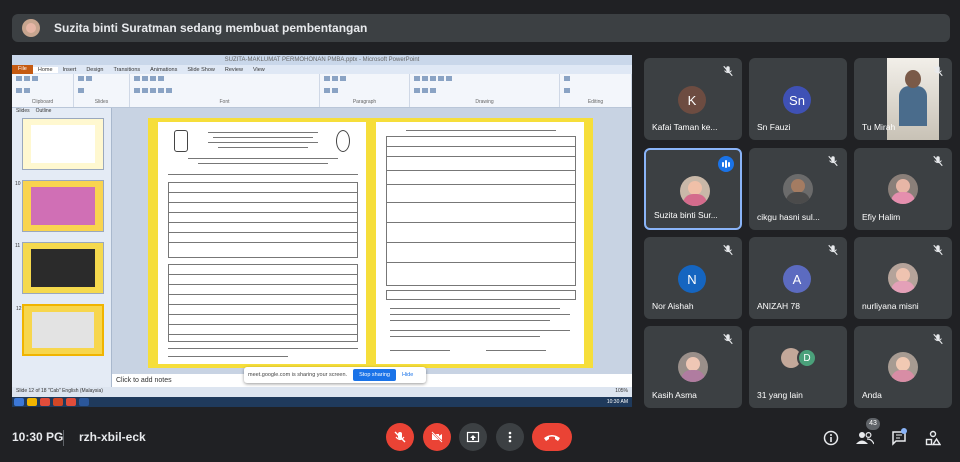 The height and width of the screenshot is (462, 960). What do you see at coordinates (904, 431) in the screenshot?
I see `chat-notification-dot` at bounding box center [904, 431].